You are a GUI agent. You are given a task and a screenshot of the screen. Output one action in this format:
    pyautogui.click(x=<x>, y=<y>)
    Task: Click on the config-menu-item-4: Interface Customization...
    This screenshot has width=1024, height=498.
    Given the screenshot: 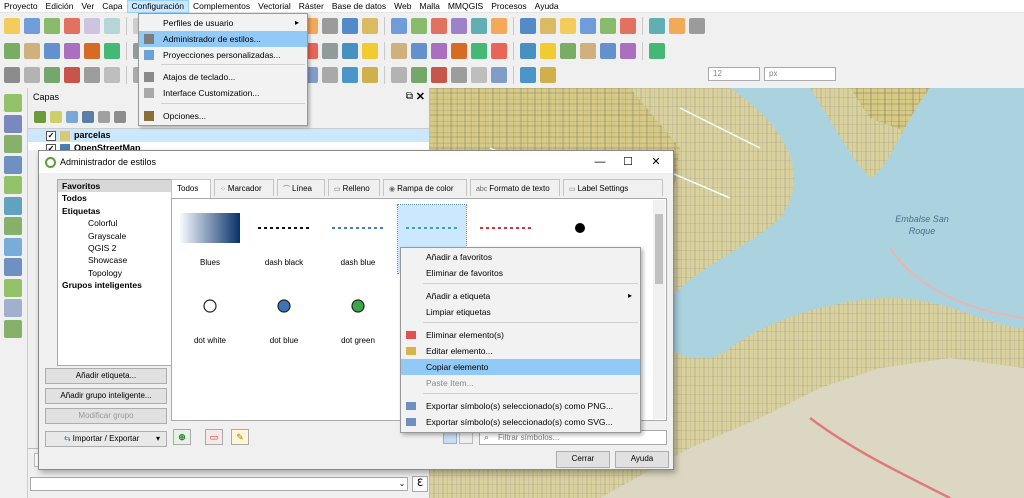 What is the action you would take?
    pyautogui.click(x=223, y=93)
    